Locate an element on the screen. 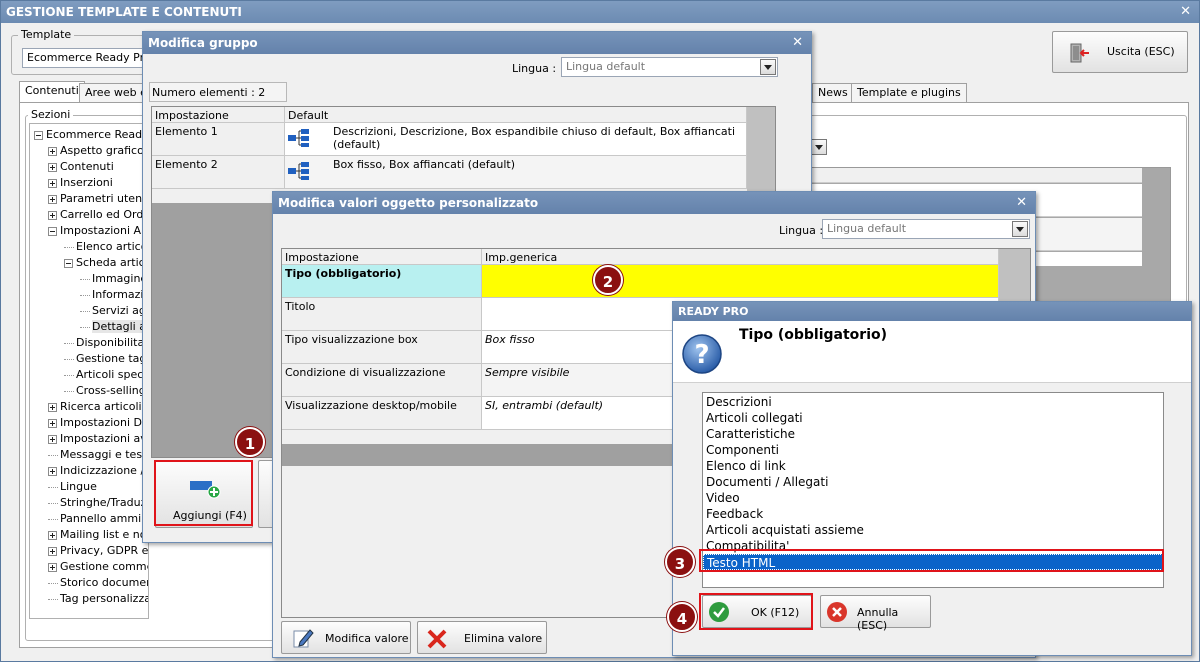 This screenshot has height=662, width=1200. values-row-name: Tipo (obbligatorio) is located at coordinates (382, 281).